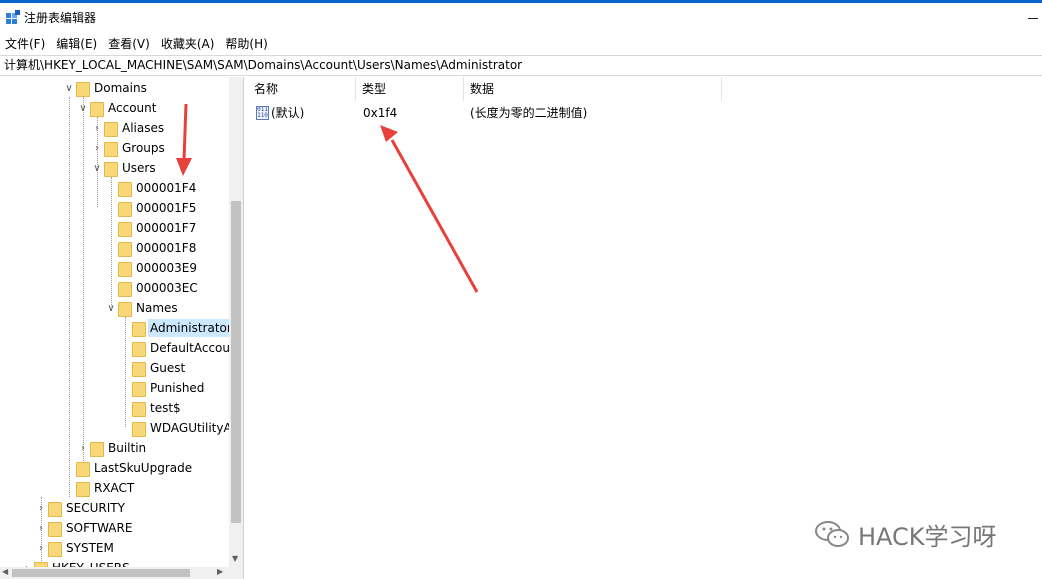 The height and width of the screenshot is (579, 1042). I want to click on tree-item-000003e9: 000003E9, so click(151, 268).